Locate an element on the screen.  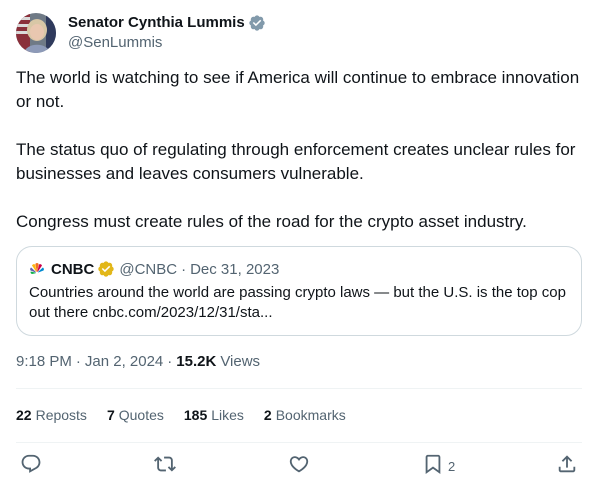
bookmark-icon is located at coordinates (433, 466).